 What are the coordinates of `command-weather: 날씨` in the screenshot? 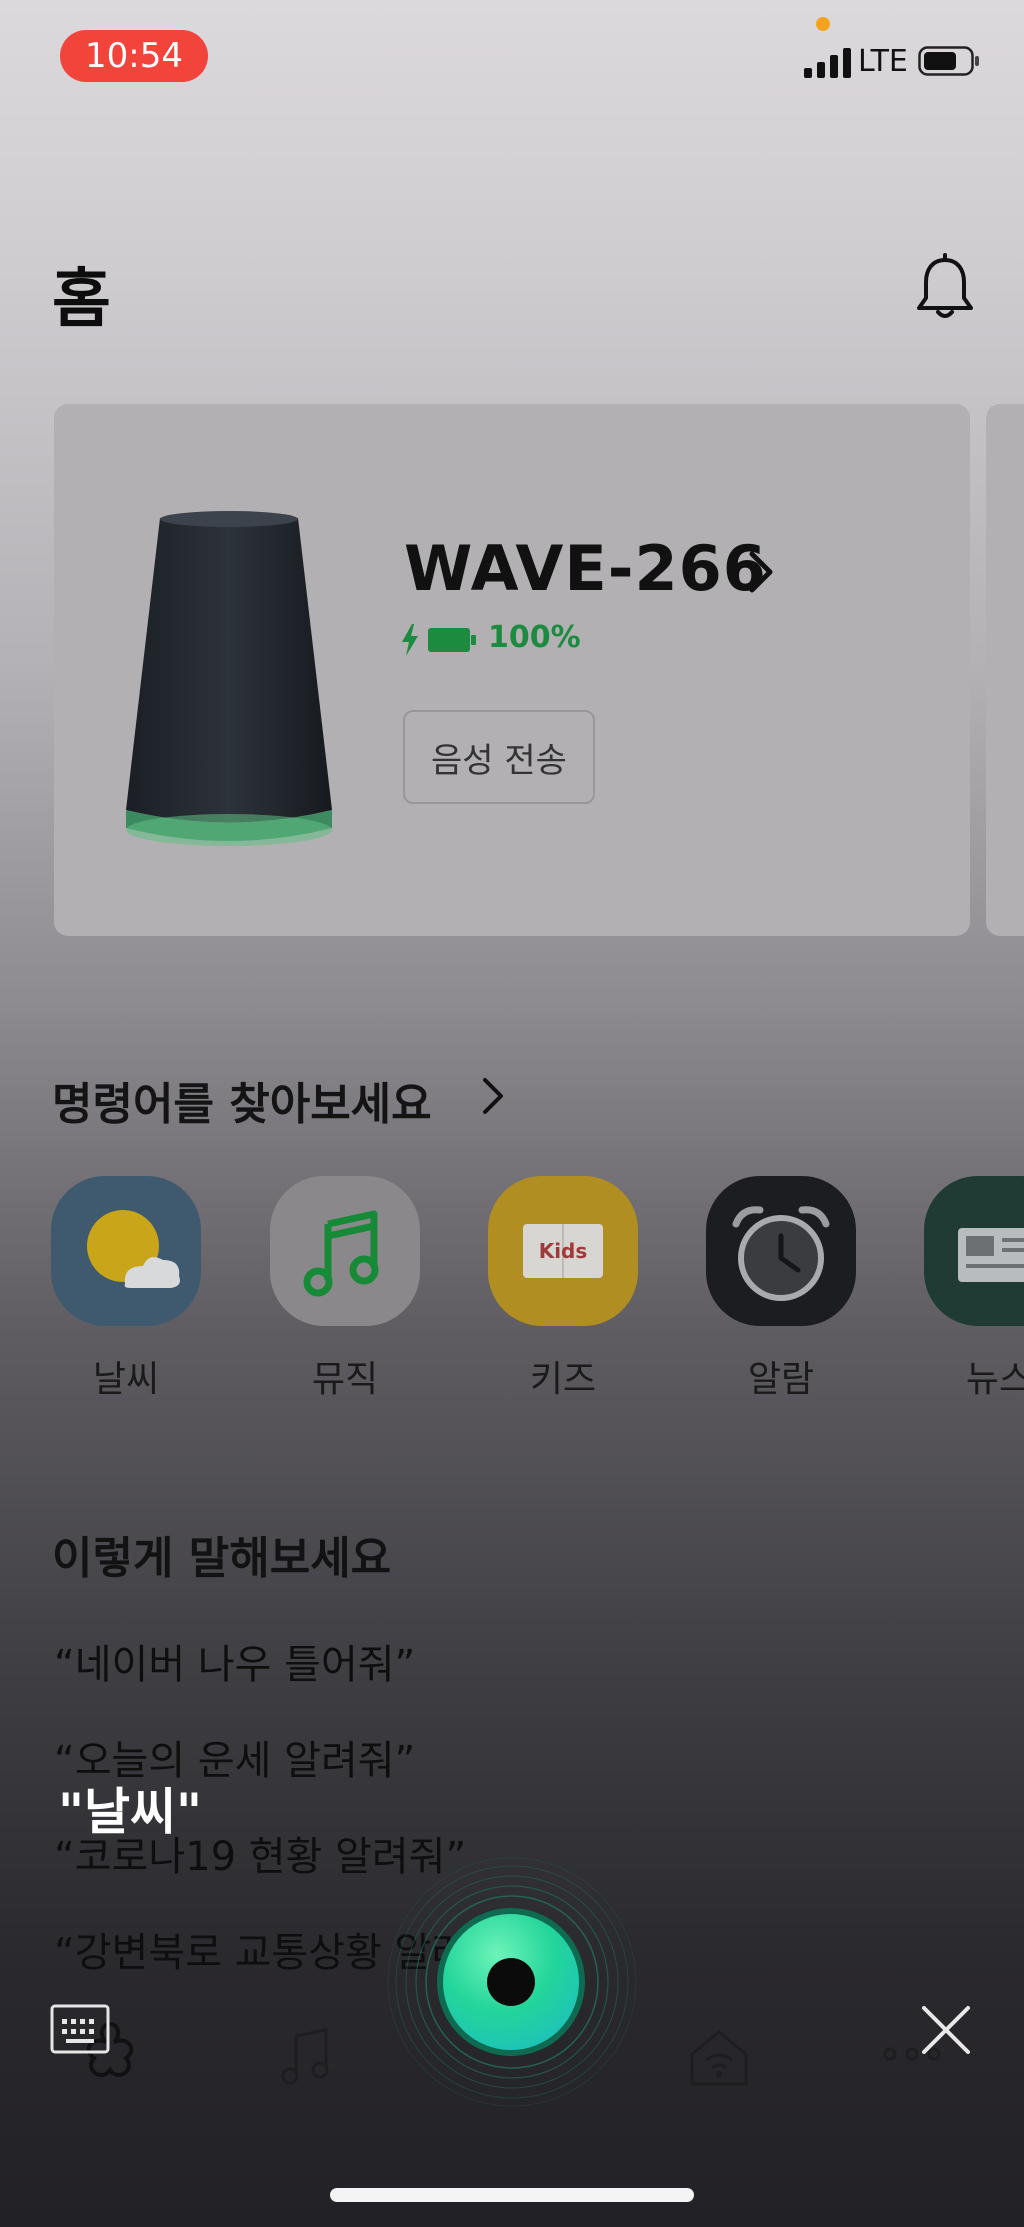 It's located at (126, 1289).